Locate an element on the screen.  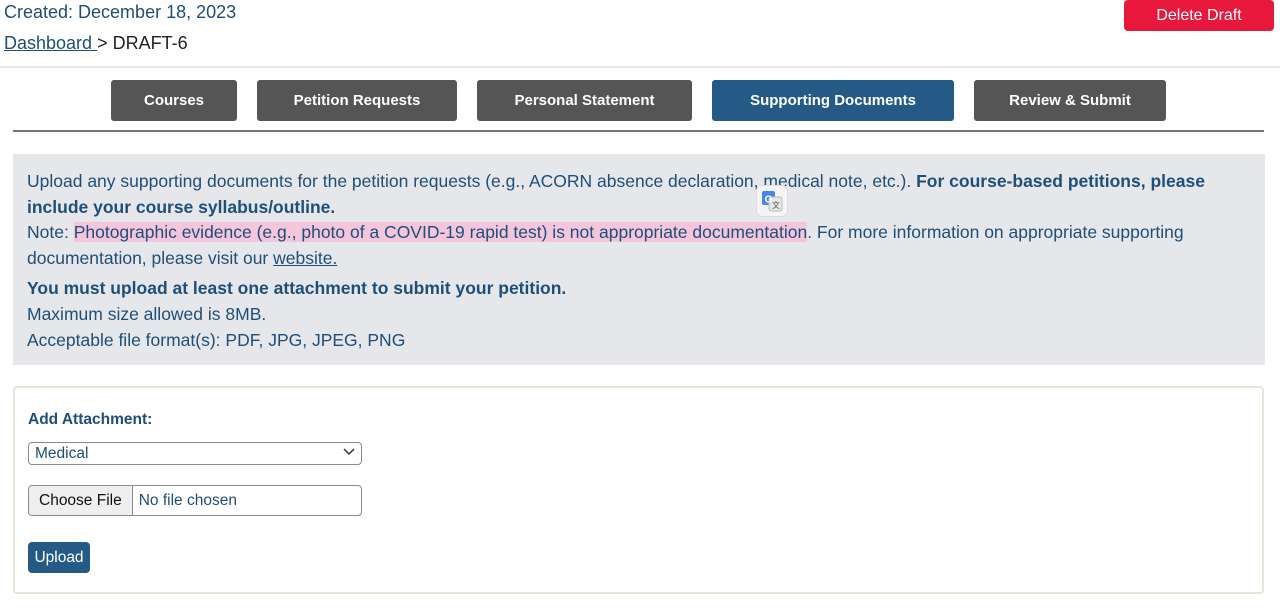
tab-petition-requests: Petition Requests is located at coordinates (357, 100).